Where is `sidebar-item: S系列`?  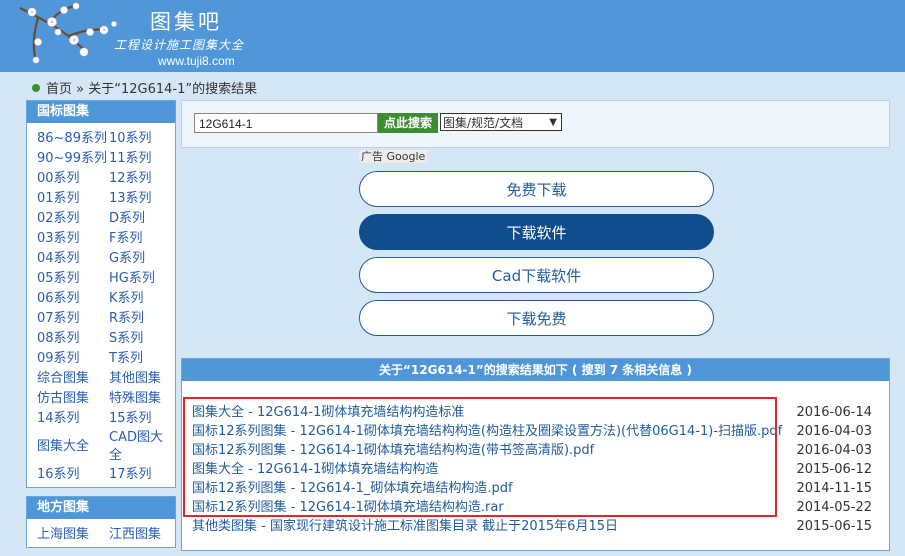
sidebar-item: S系列 is located at coordinates (145, 339).